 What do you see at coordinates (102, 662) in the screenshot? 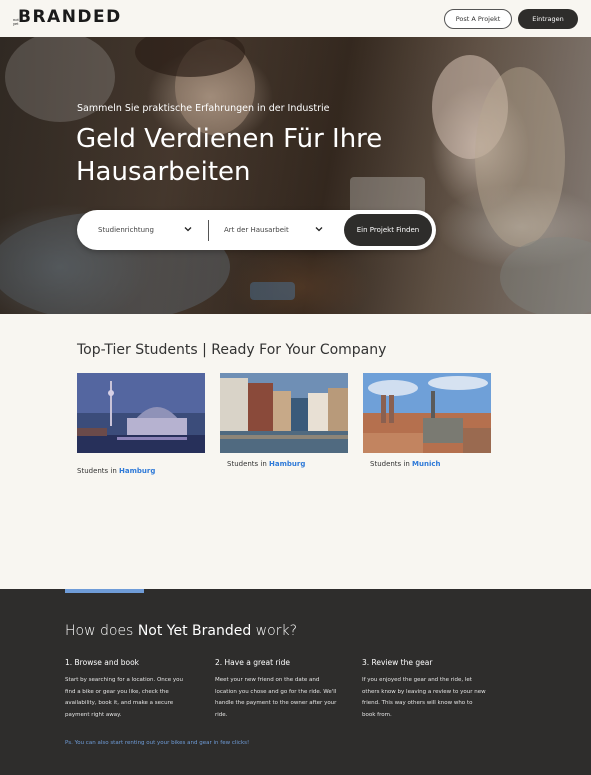
I see `step-title: 1. Browse and book` at bounding box center [102, 662].